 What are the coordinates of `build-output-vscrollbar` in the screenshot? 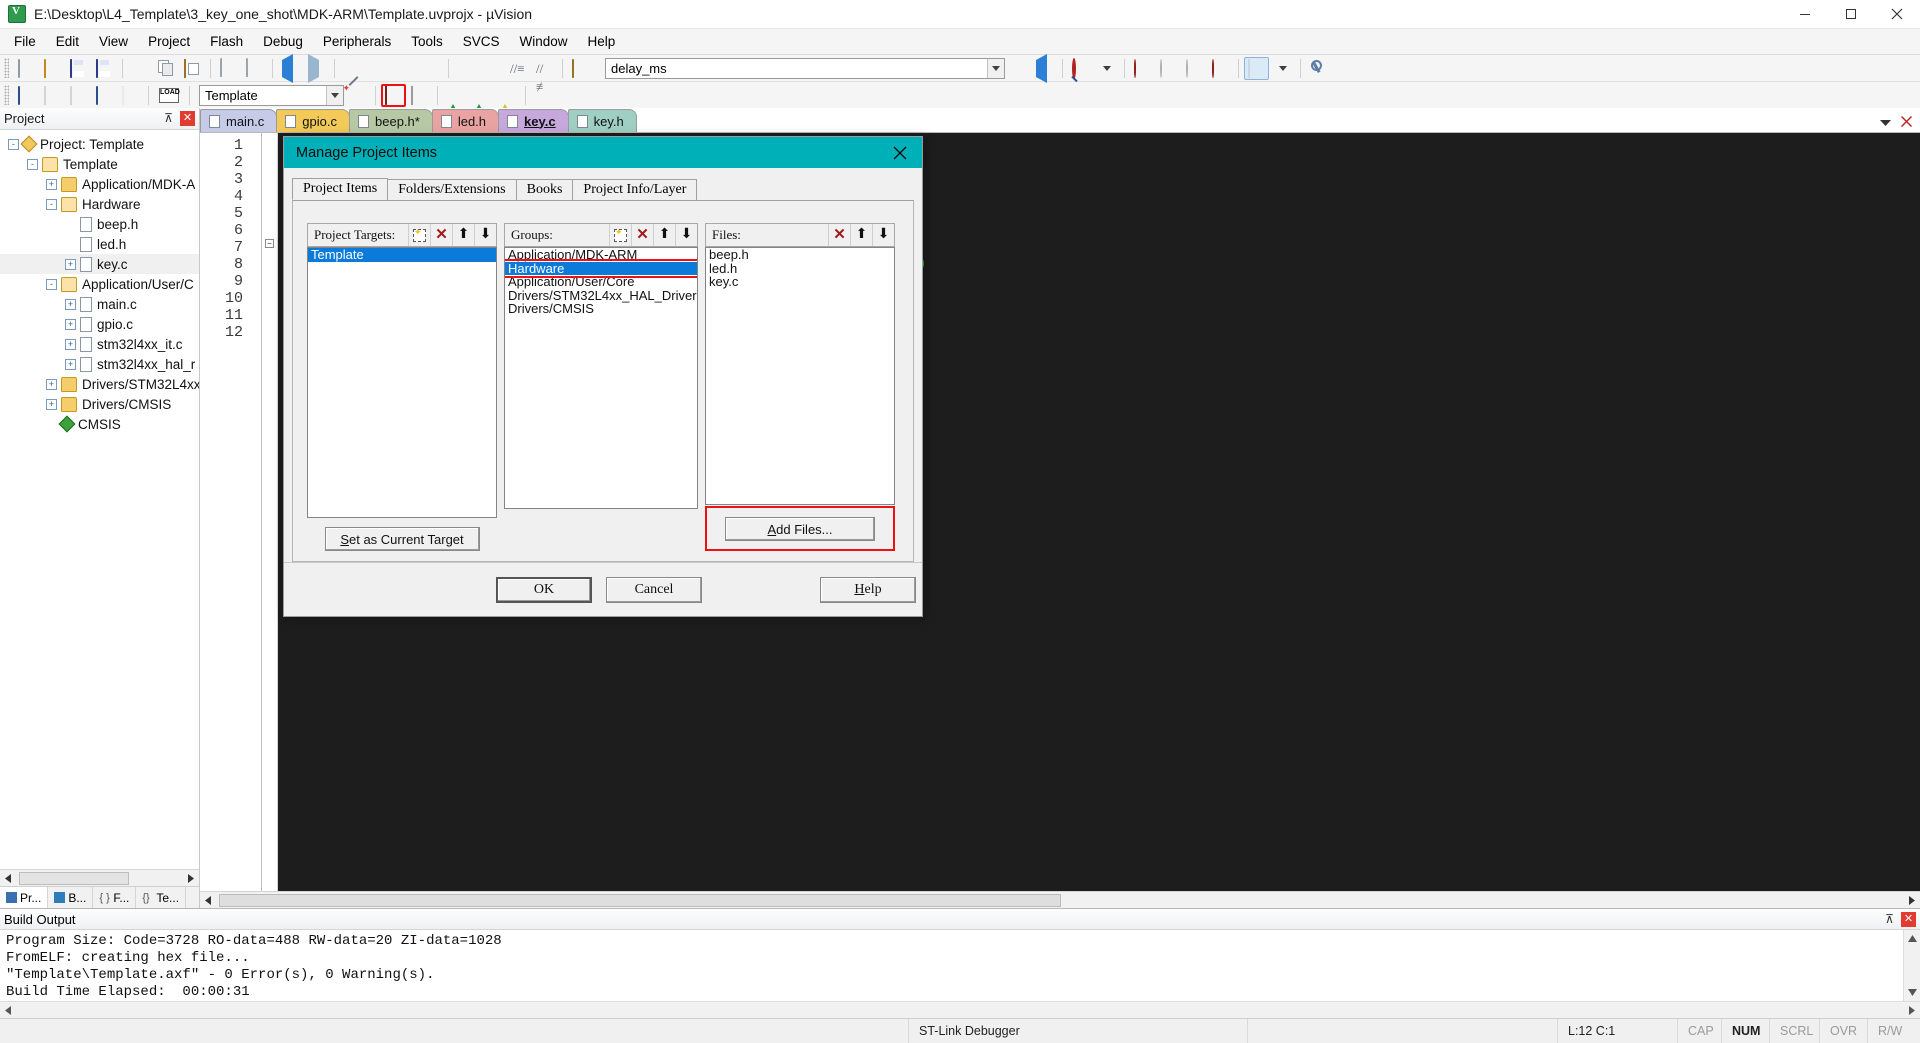 It's located at (1911, 965).